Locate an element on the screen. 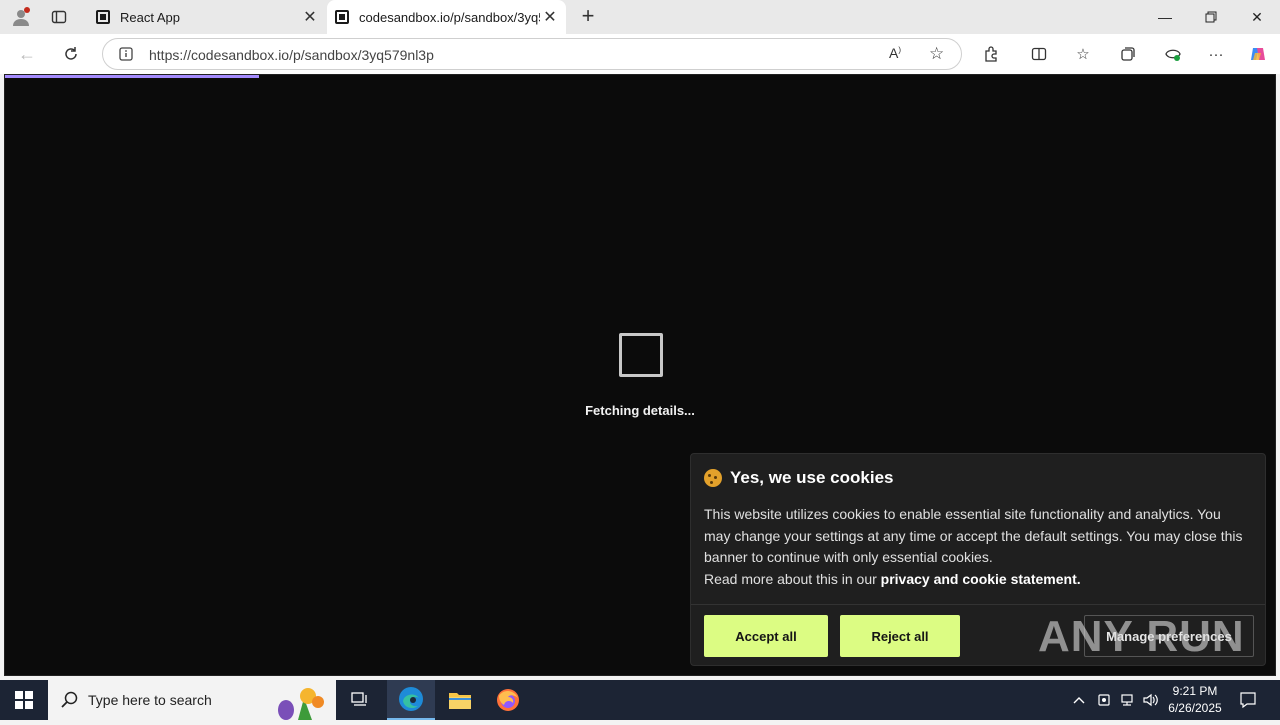  profile-icon is located at coordinates (21, 17).